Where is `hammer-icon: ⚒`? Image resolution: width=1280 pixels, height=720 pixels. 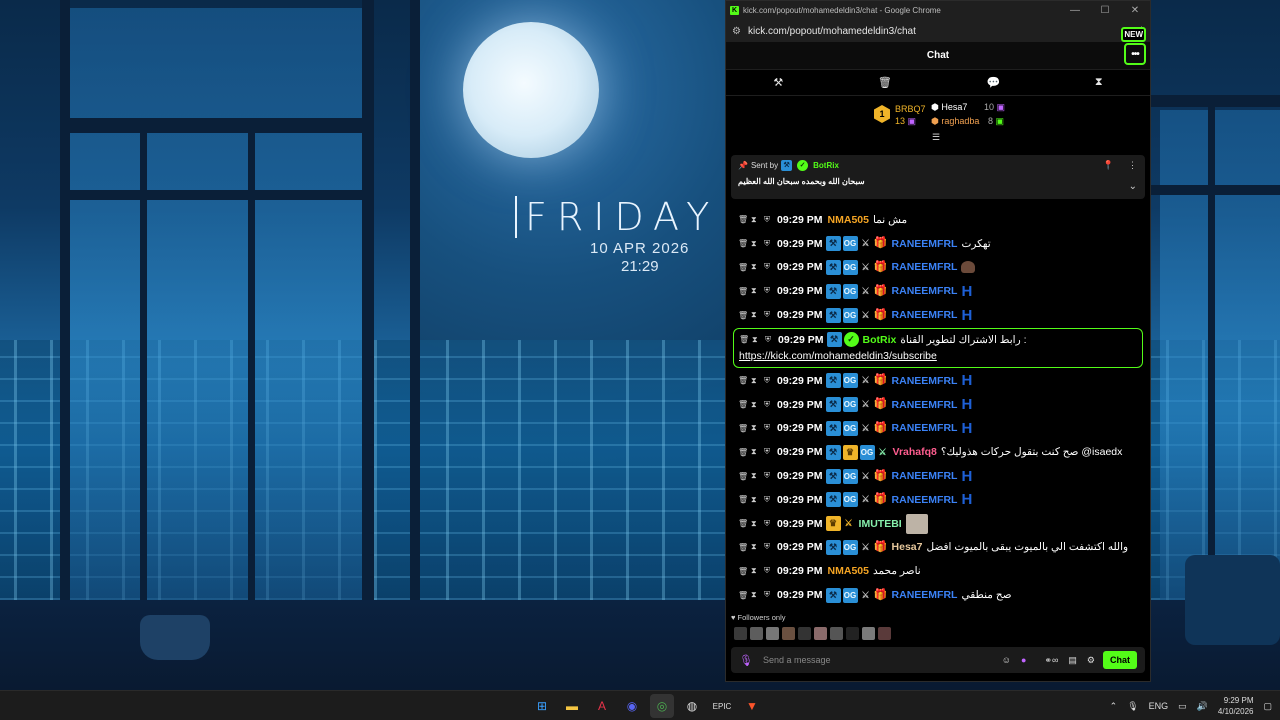 hammer-icon: ⚒ is located at coordinates (778, 82).